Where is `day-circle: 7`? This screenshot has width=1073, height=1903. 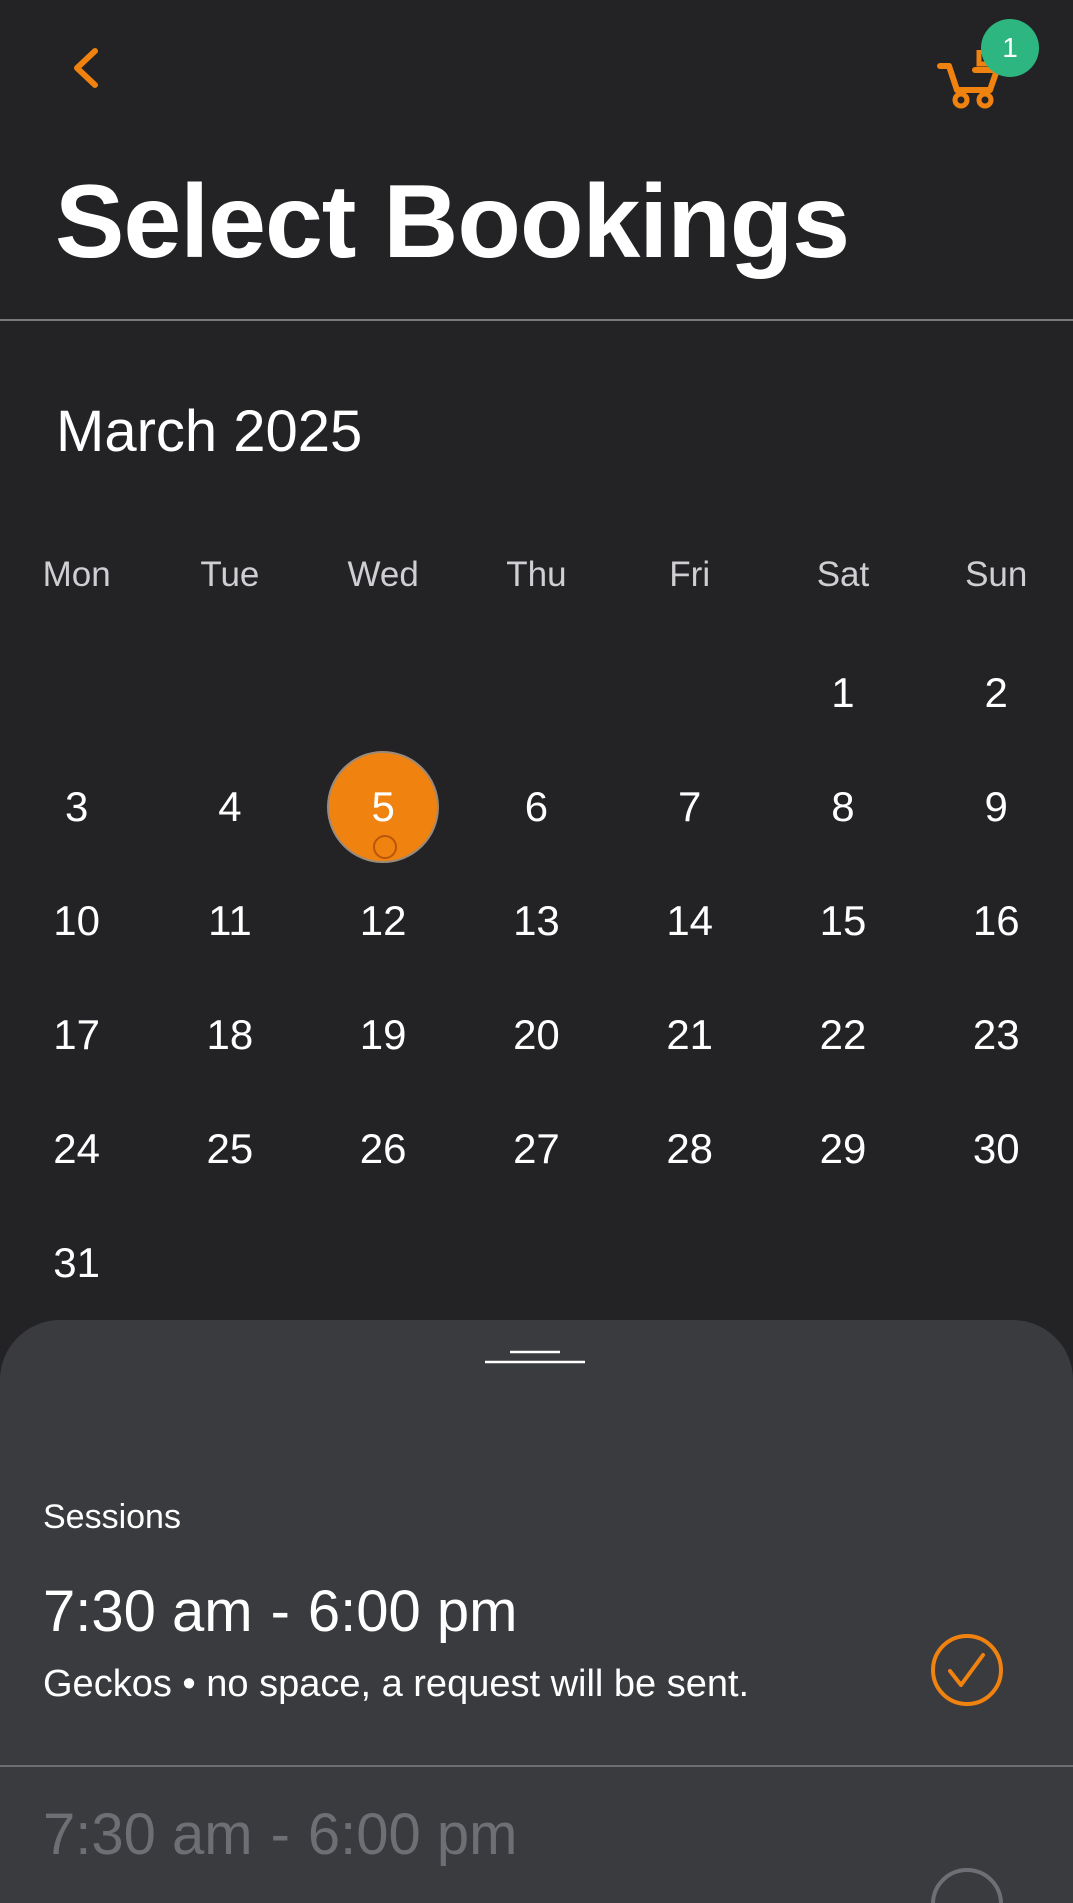
day-circle: 7 is located at coordinates (690, 807).